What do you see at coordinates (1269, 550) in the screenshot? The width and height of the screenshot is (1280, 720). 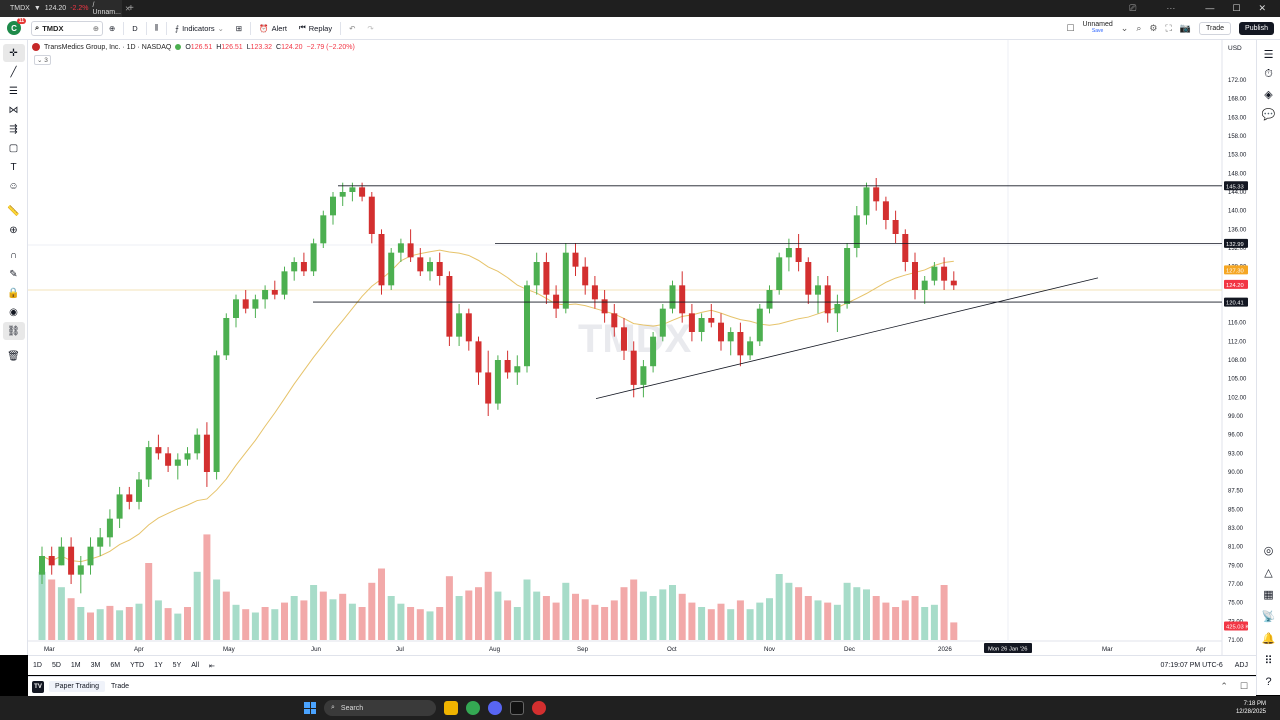 I see `target-icon: ◎` at bounding box center [1269, 550].